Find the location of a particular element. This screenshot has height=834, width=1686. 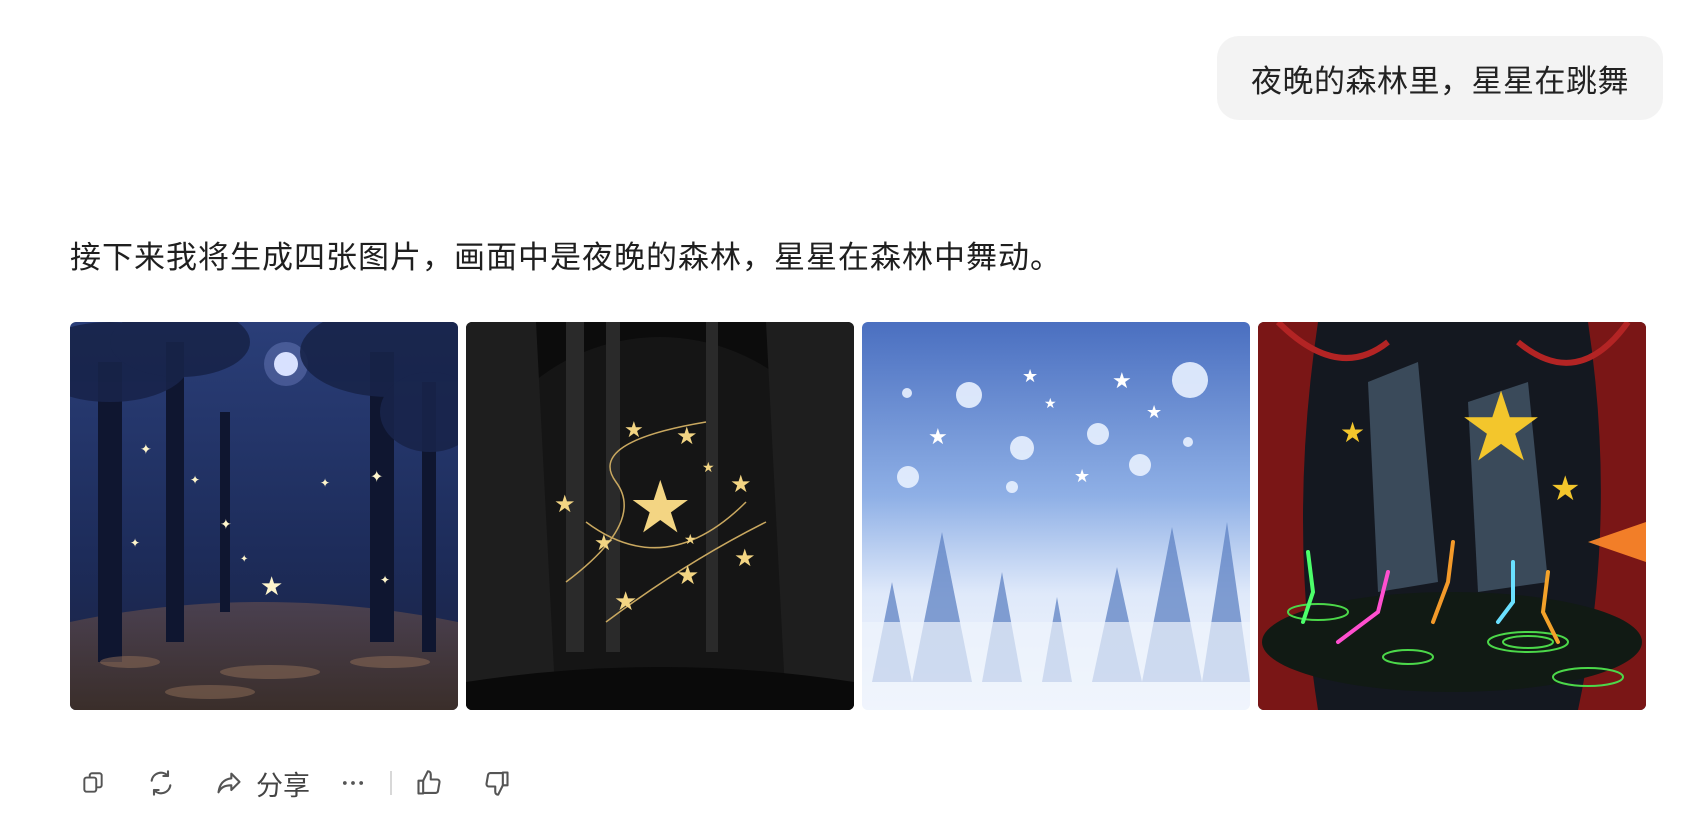

more-button is located at coordinates (353, 783).